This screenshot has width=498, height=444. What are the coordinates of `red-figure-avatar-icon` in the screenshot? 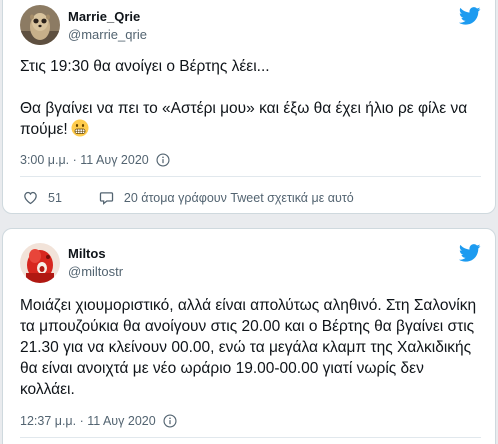 It's located at (40, 263).